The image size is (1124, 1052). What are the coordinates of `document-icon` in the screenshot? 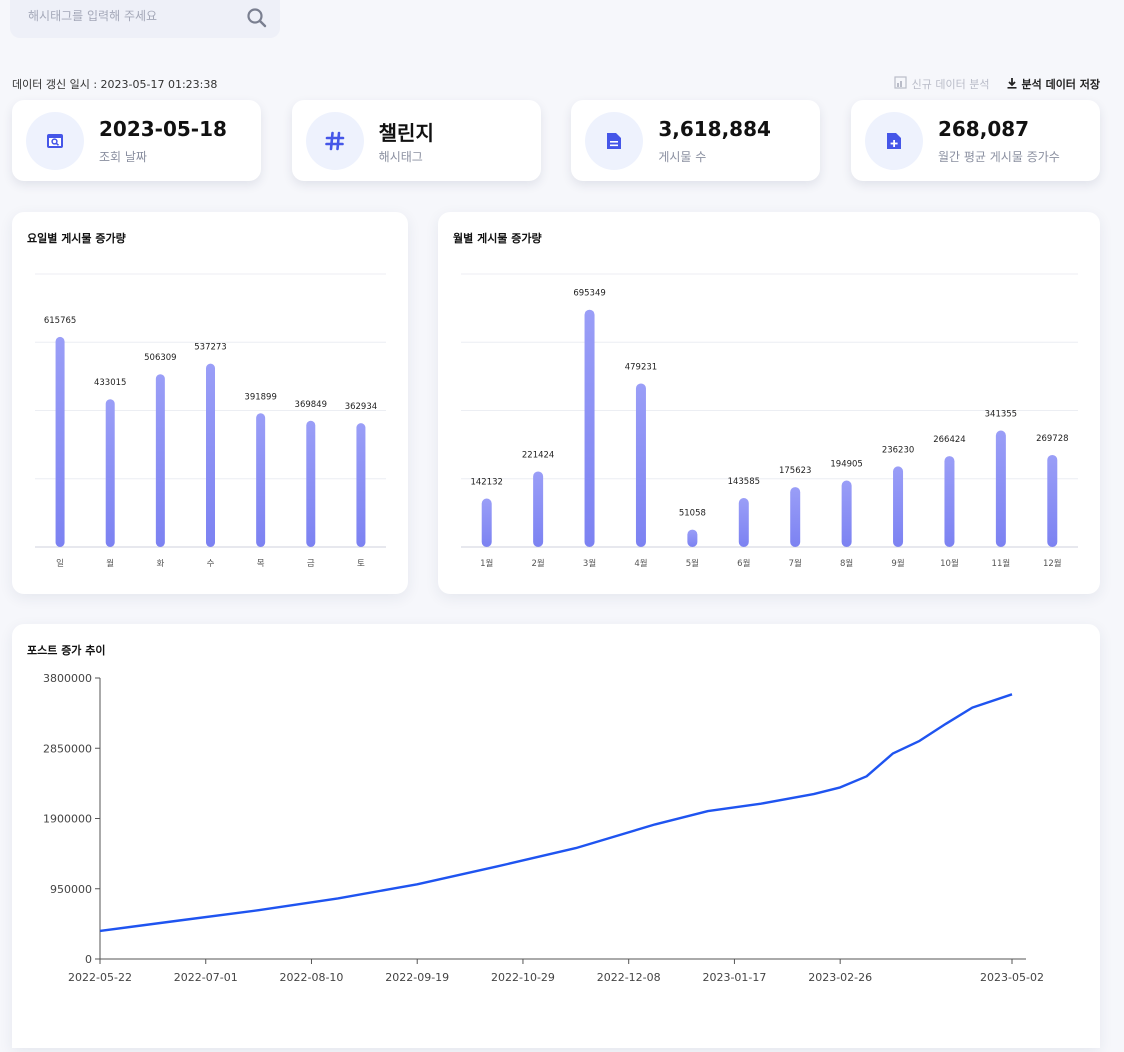 It's located at (614, 141).